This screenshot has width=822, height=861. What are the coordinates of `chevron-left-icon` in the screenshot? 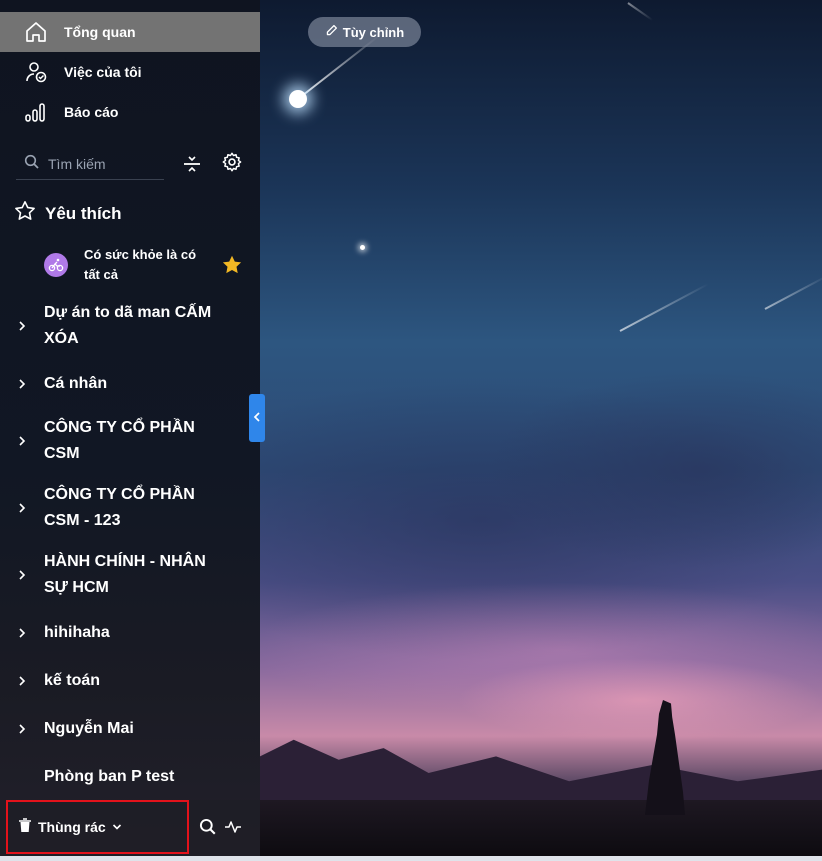 It's located at (257, 418).